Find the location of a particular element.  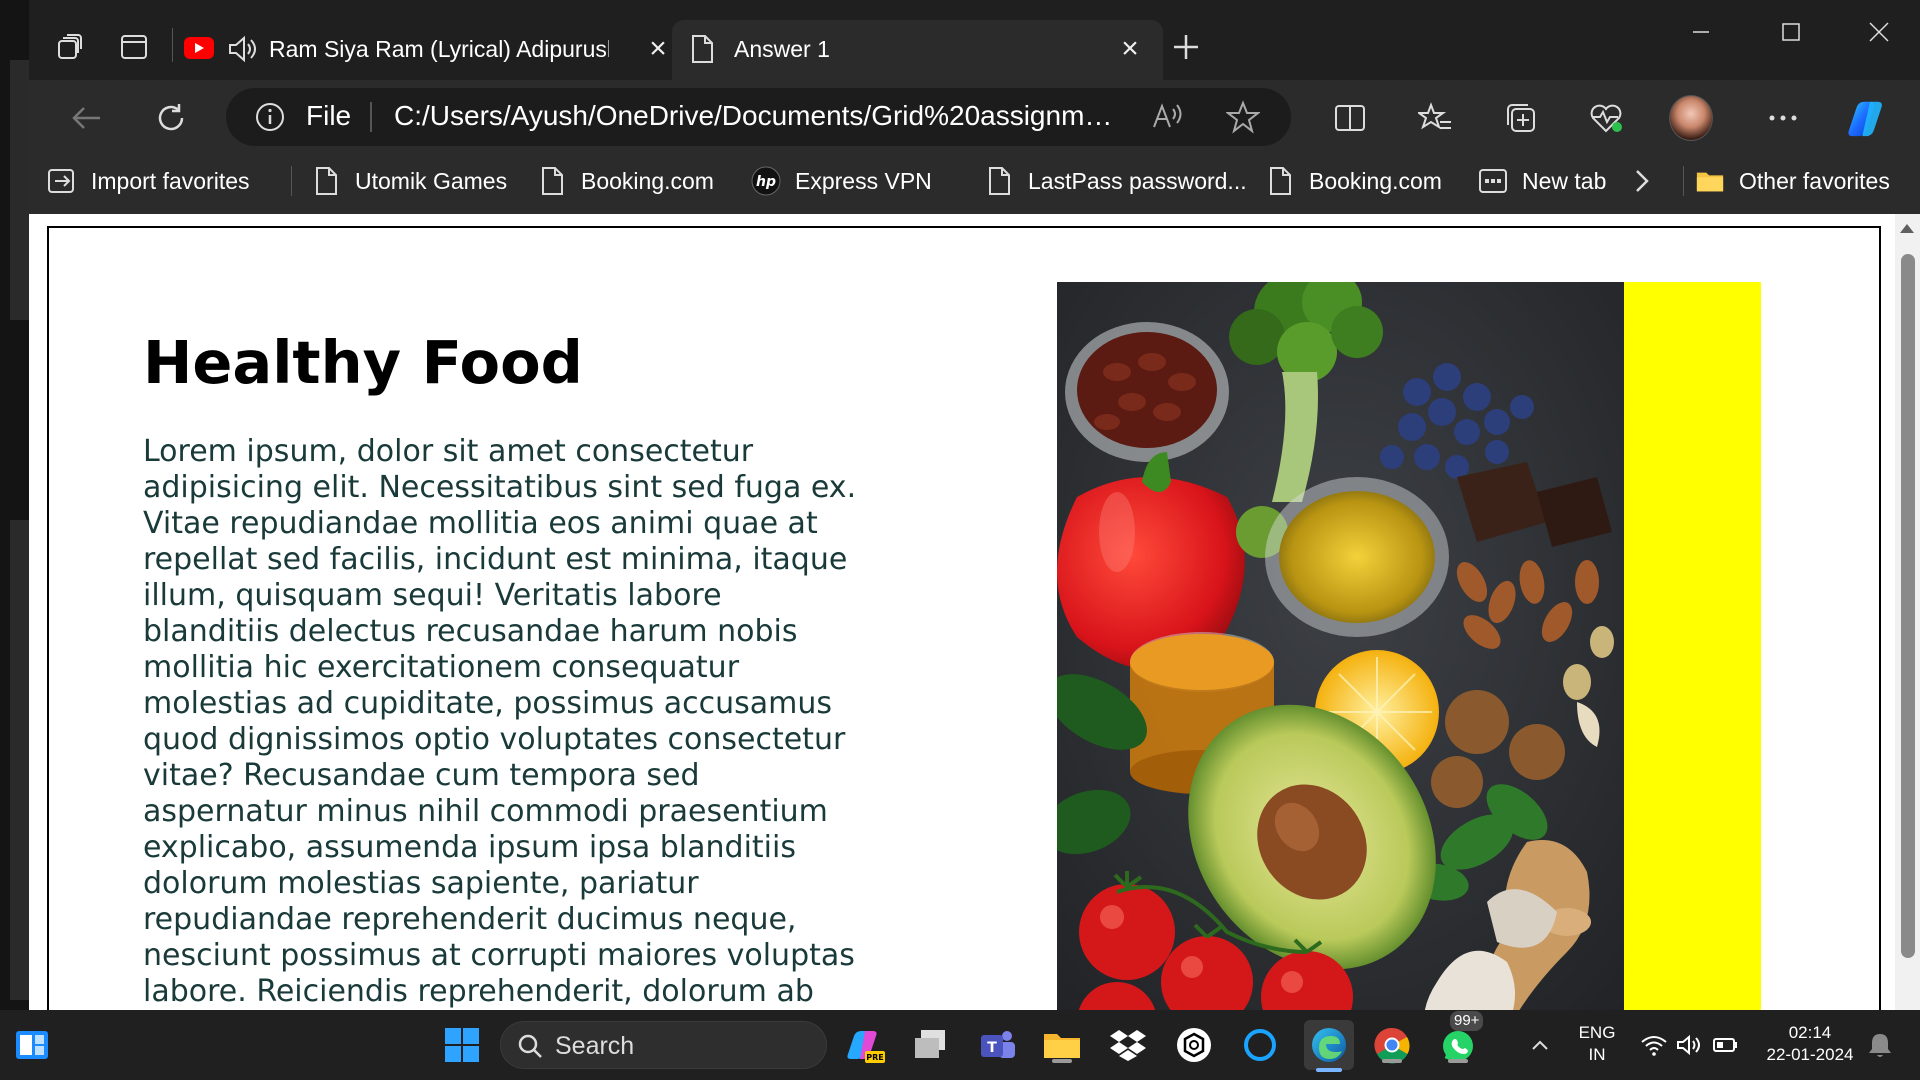

scrollbar-thumb is located at coordinates (1908, 606).